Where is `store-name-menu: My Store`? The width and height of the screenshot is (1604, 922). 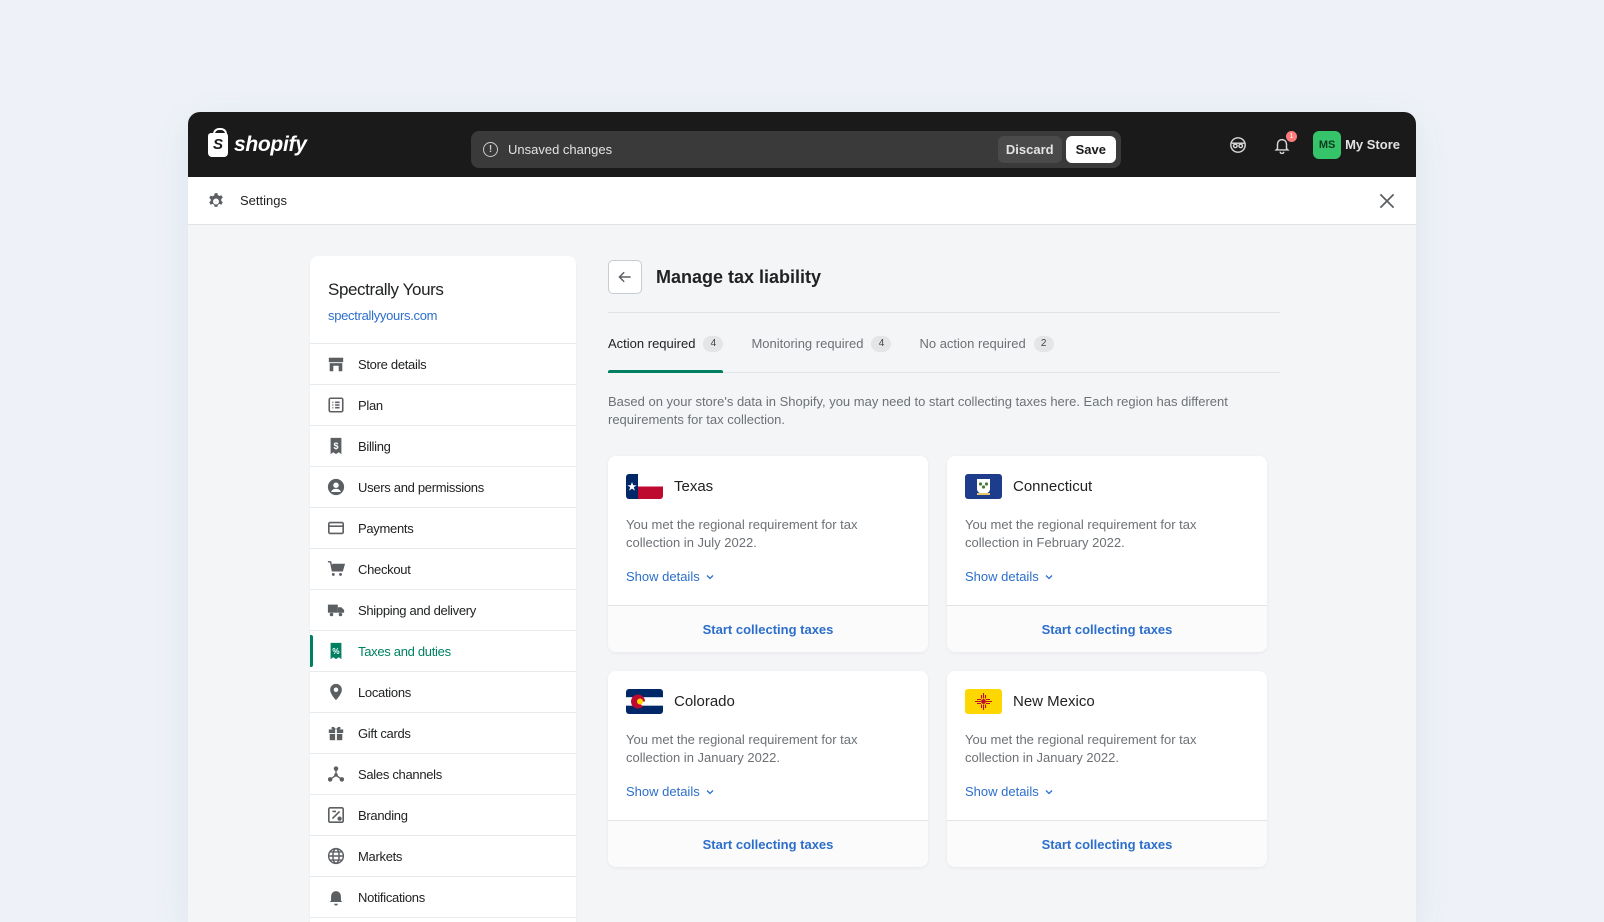
store-name-menu: My Store is located at coordinates (1372, 144).